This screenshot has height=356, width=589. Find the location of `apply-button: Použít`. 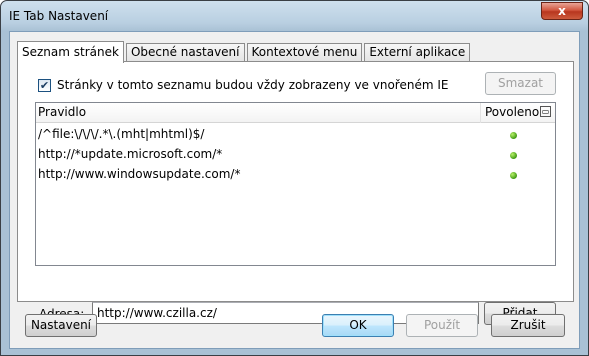

apply-button: Použít is located at coordinates (442, 325).